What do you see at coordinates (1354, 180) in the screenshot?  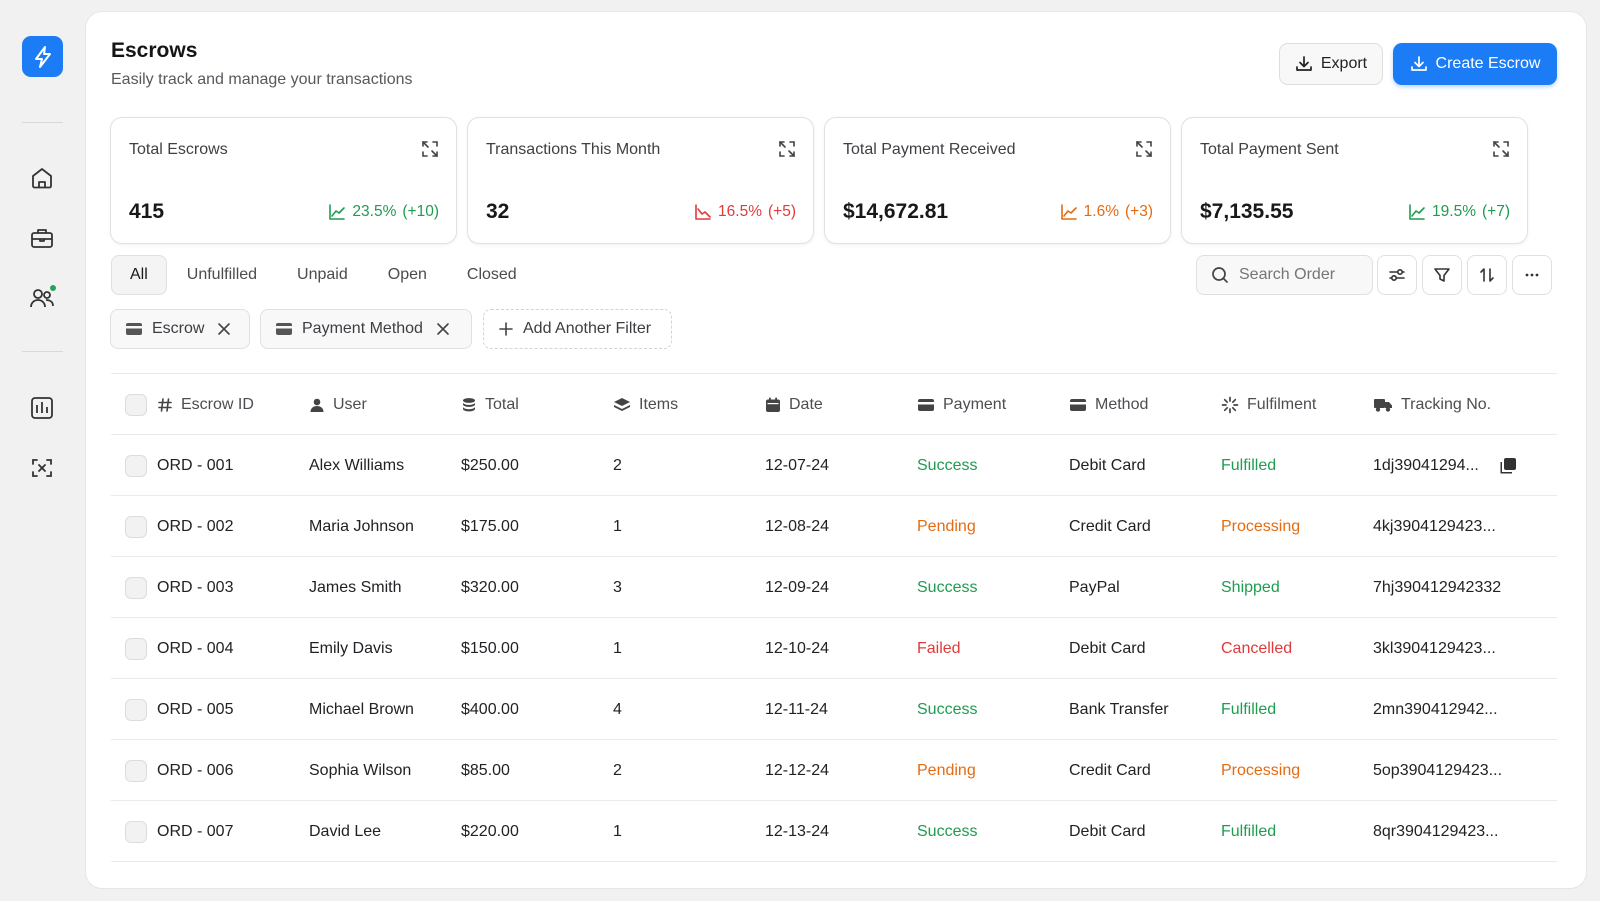 I see `stat-card-payment-sent: Total Payment Sent $7,135.55 19.5% (+7)` at bounding box center [1354, 180].